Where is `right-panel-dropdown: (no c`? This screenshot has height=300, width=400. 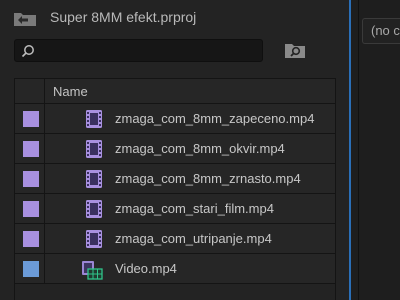
right-panel-dropdown: (no c is located at coordinates (381, 31).